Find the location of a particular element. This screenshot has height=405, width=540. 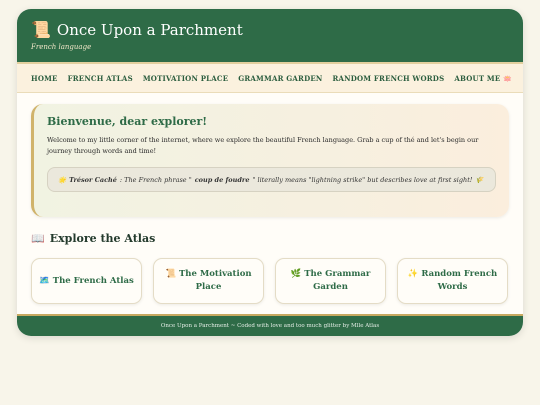

book-icon: 📖 is located at coordinates (38, 238).